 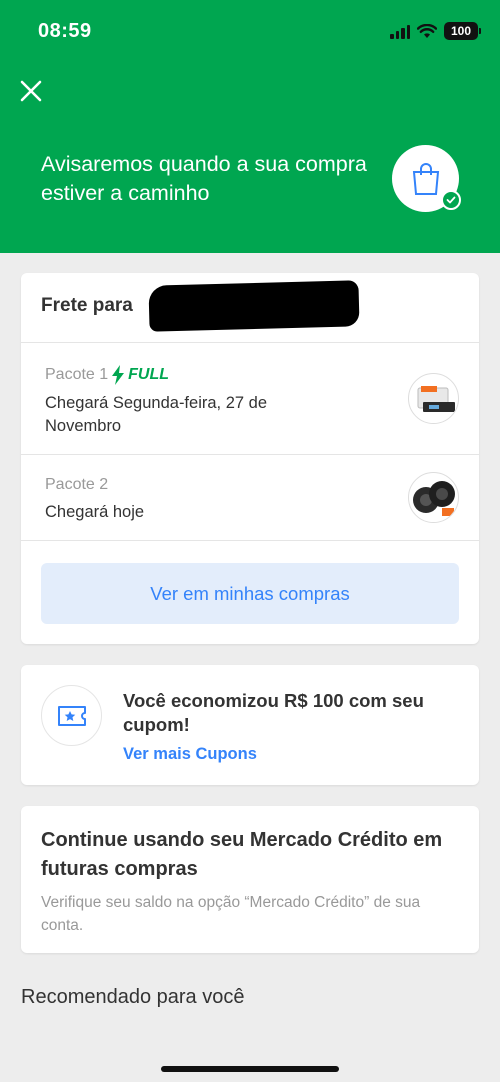 I want to click on coupon-message: Você economizou R$ 100 com seu cupom!, so click(x=273, y=712).